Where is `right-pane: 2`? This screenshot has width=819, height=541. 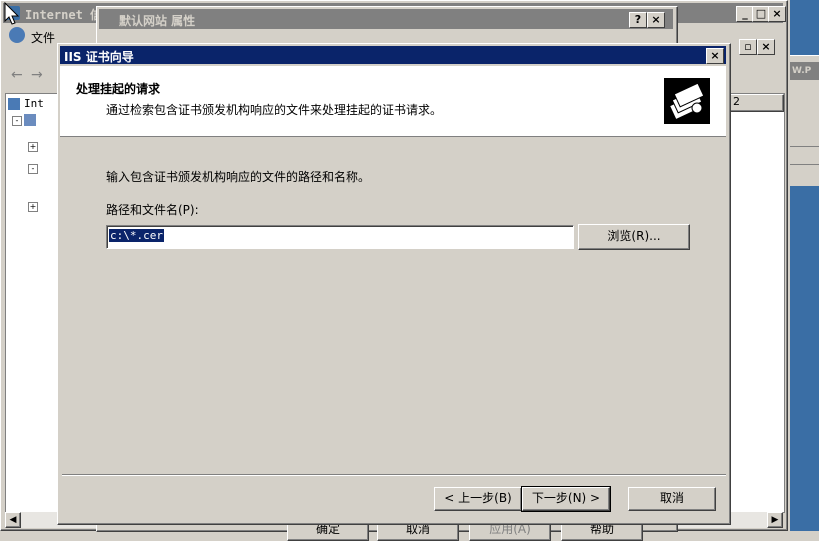
right-pane: 2 is located at coordinates (756, 303).